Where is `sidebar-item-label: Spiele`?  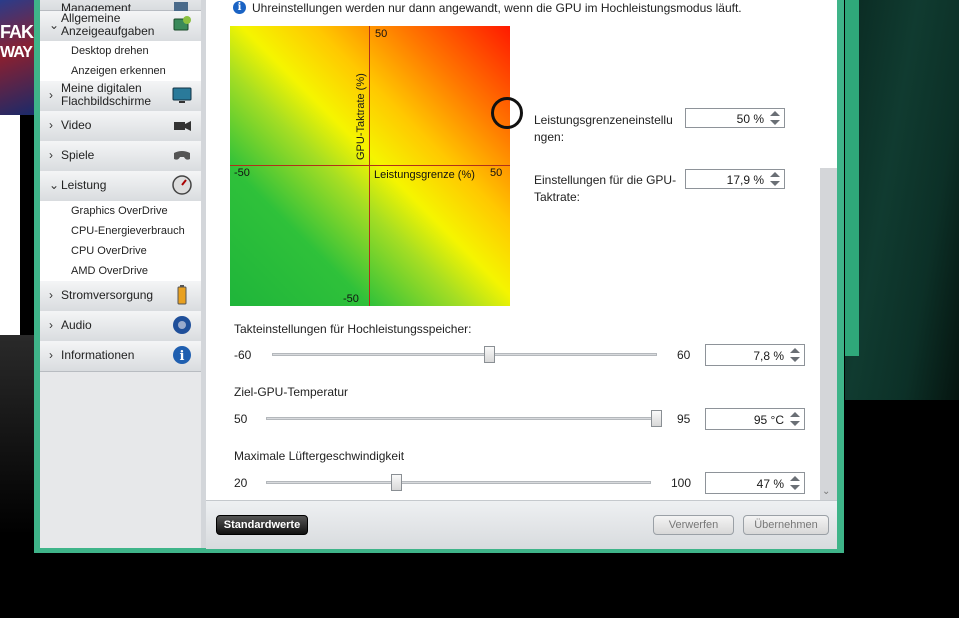 sidebar-item-label: Spiele is located at coordinates (78, 155).